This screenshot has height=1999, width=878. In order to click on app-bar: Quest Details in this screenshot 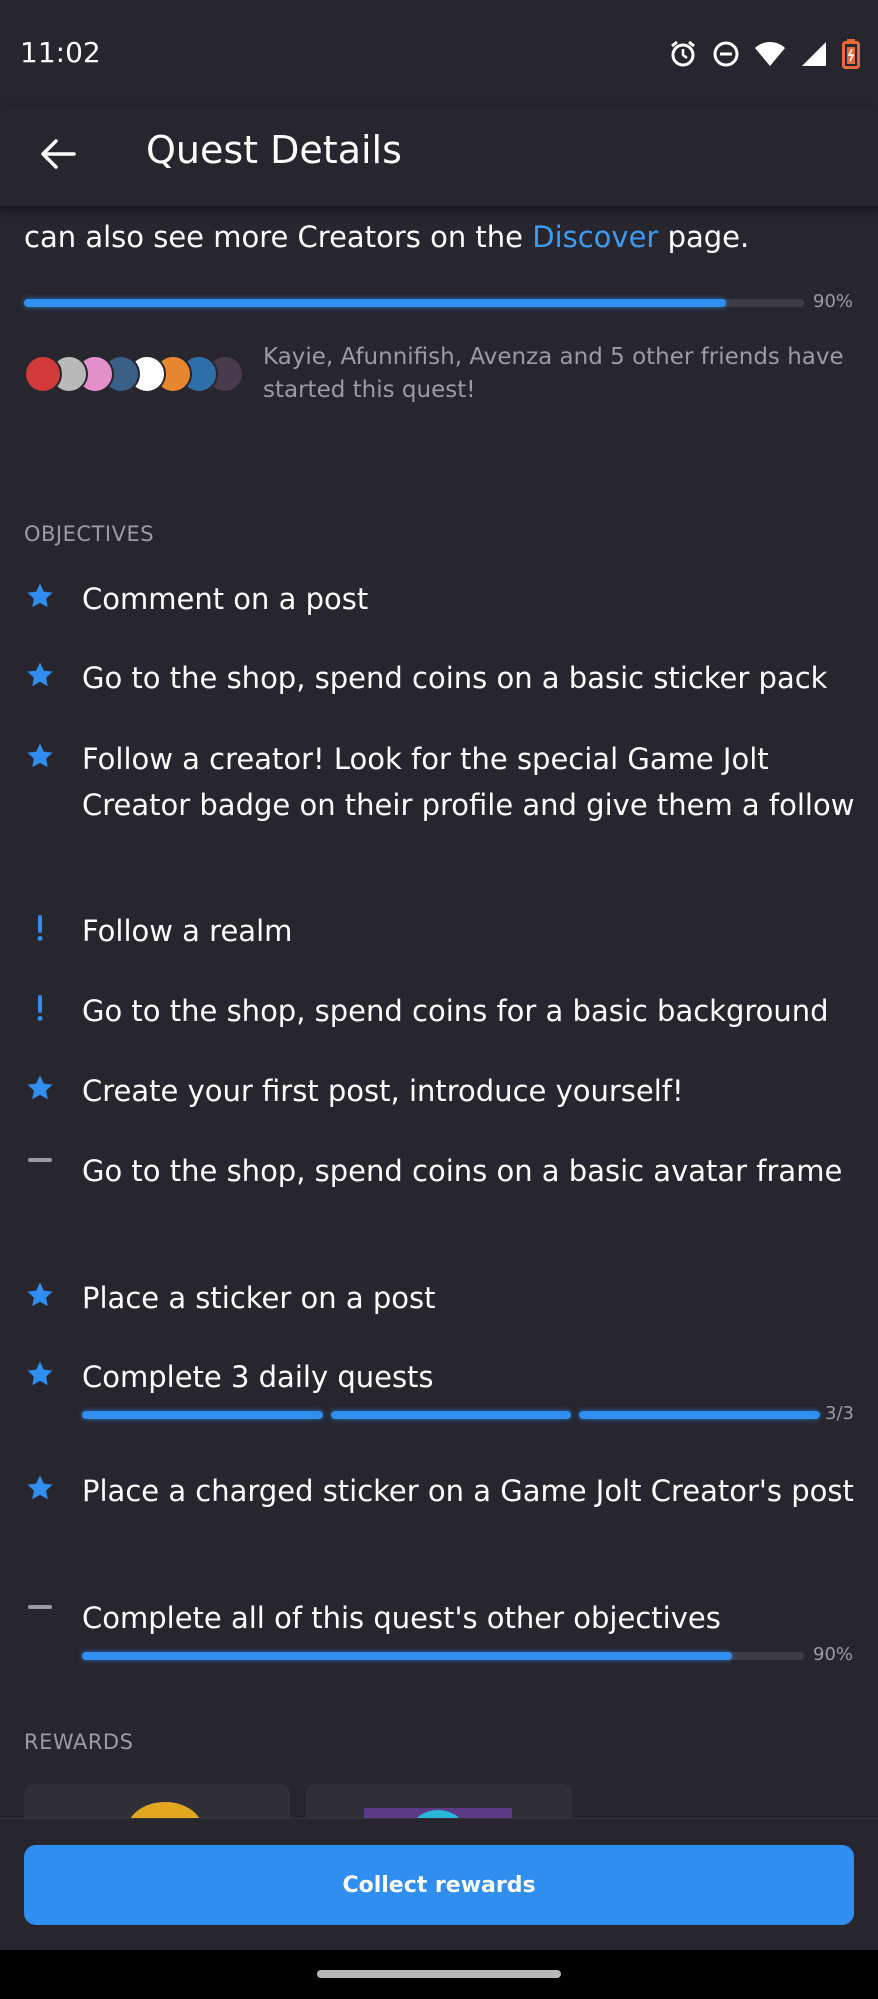, I will do `click(439, 157)`.